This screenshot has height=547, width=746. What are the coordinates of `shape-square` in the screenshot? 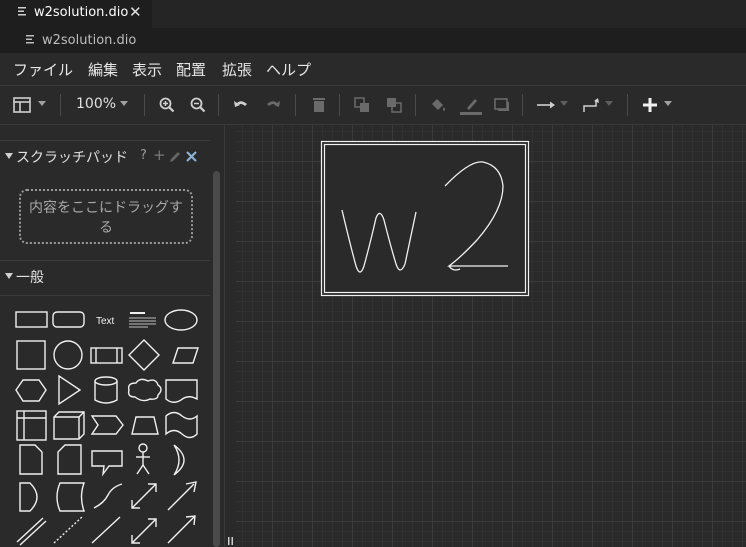 It's located at (31, 355).